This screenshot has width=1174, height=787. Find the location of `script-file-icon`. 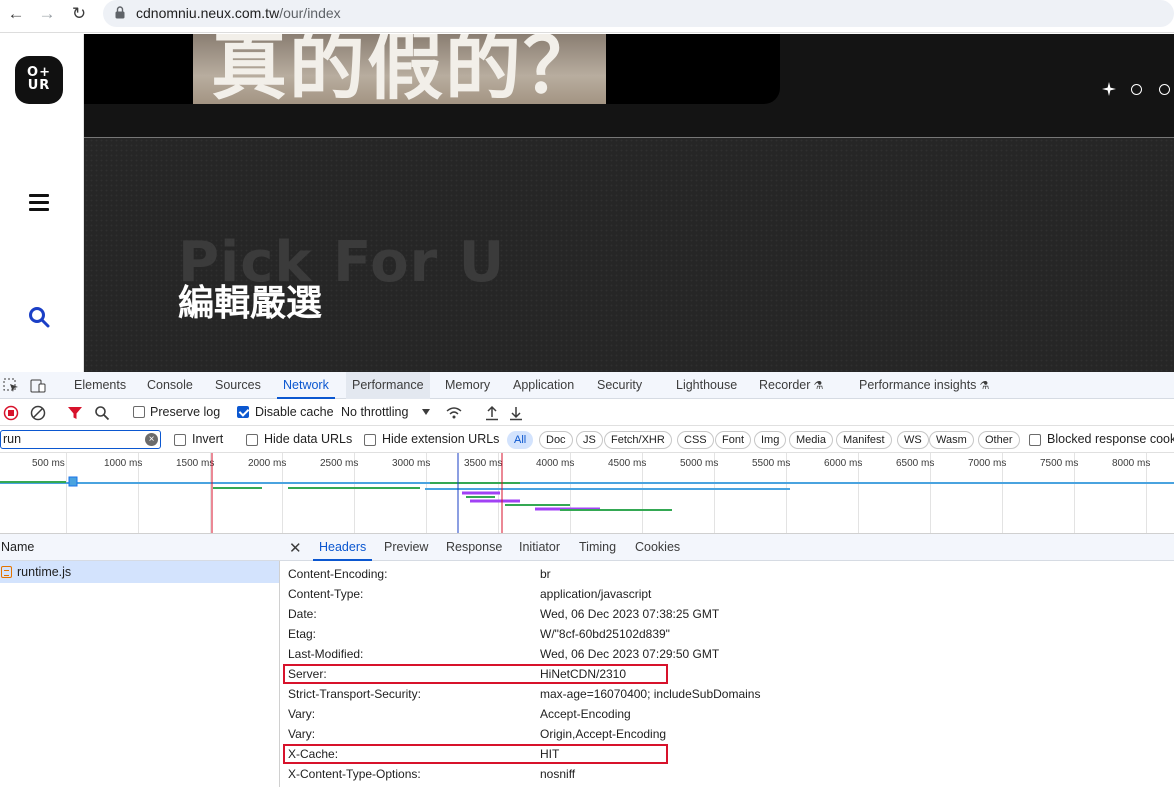

script-file-icon is located at coordinates (6, 572).